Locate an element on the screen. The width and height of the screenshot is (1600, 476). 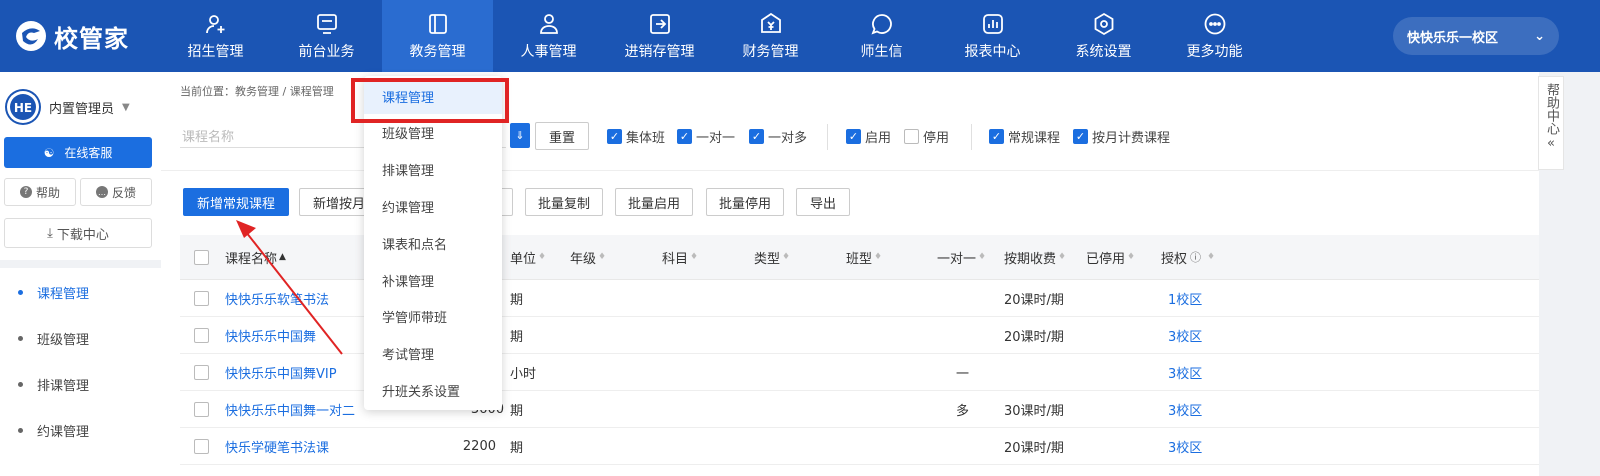
course-name-link: 快乐学硬笔书法课 is located at coordinates (277, 446).